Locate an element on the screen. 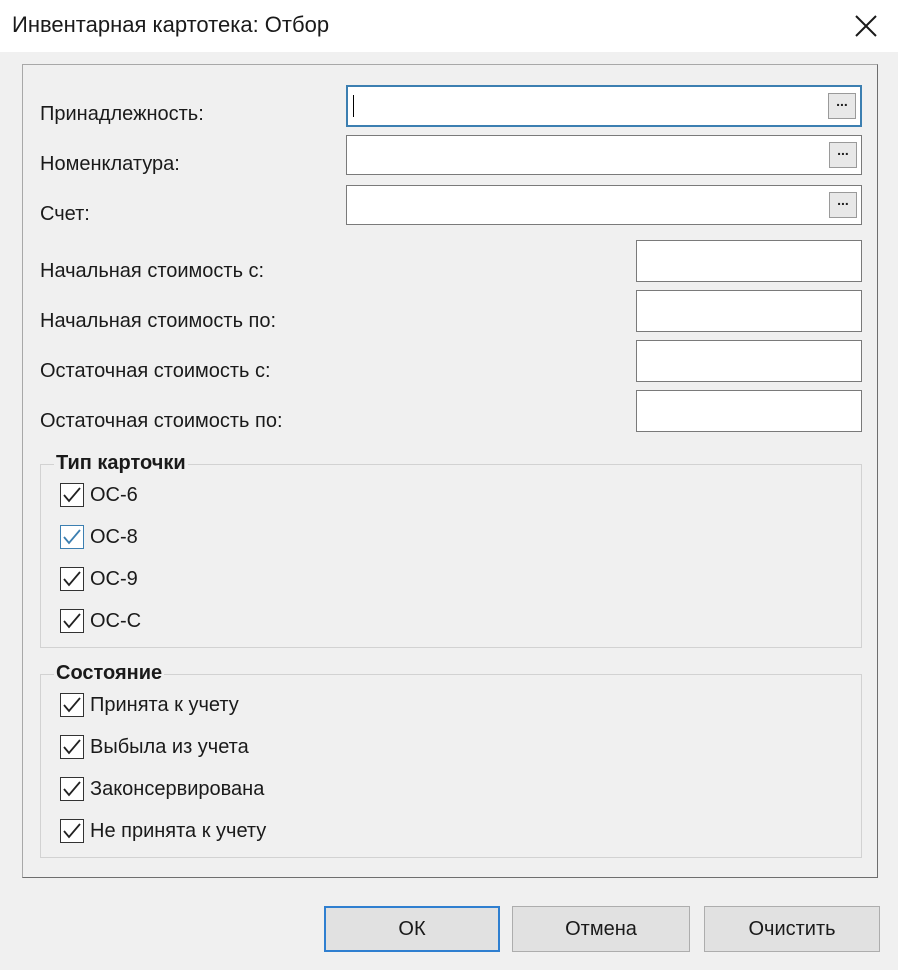 The width and height of the screenshot is (898, 970). initial-cost-to-label: Начальная стоимость по: is located at coordinates (158, 321).